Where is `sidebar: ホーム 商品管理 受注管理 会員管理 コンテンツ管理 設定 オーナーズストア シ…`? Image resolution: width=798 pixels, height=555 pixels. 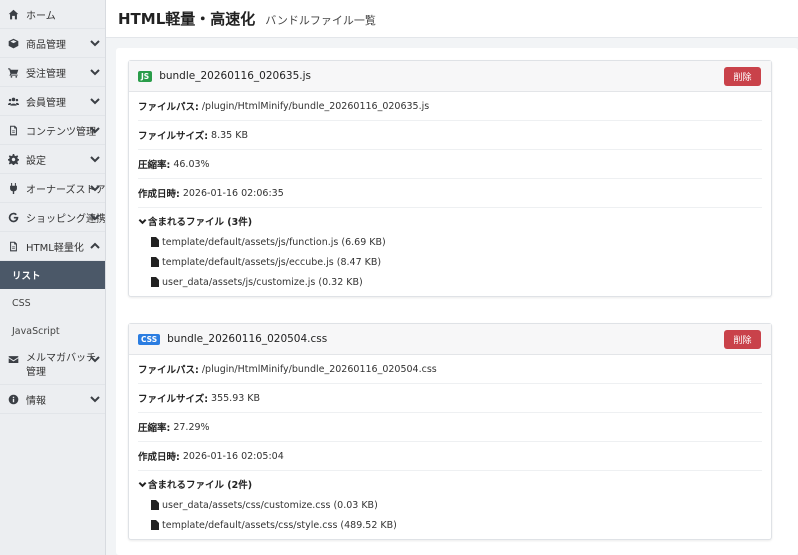 sidebar: ホーム 商品管理 受注管理 会員管理 コンテンツ管理 設定 オーナーズストア シ… is located at coordinates (53, 277).